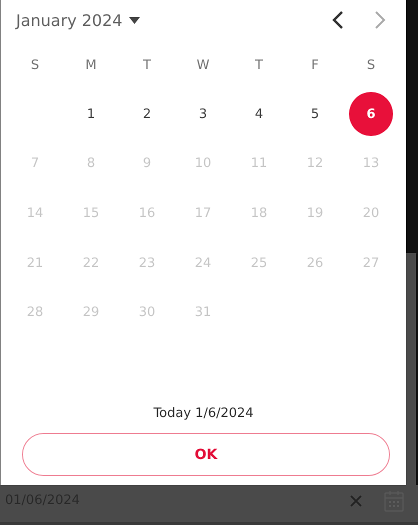 The height and width of the screenshot is (525, 418). Describe the element at coordinates (356, 500) in the screenshot. I see `clear-icon` at that location.